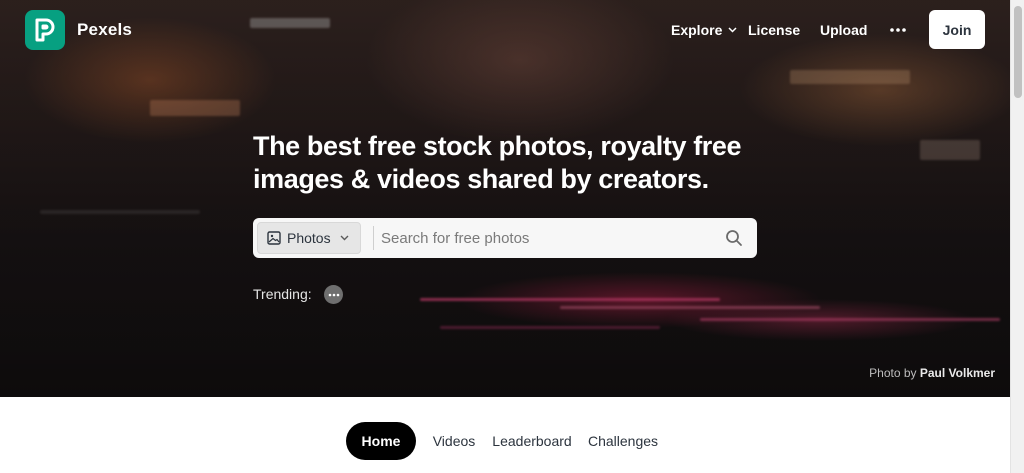 This screenshot has width=1024, height=473. I want to click on tab-leaderboard: Leaderboard, so click(532, 441).